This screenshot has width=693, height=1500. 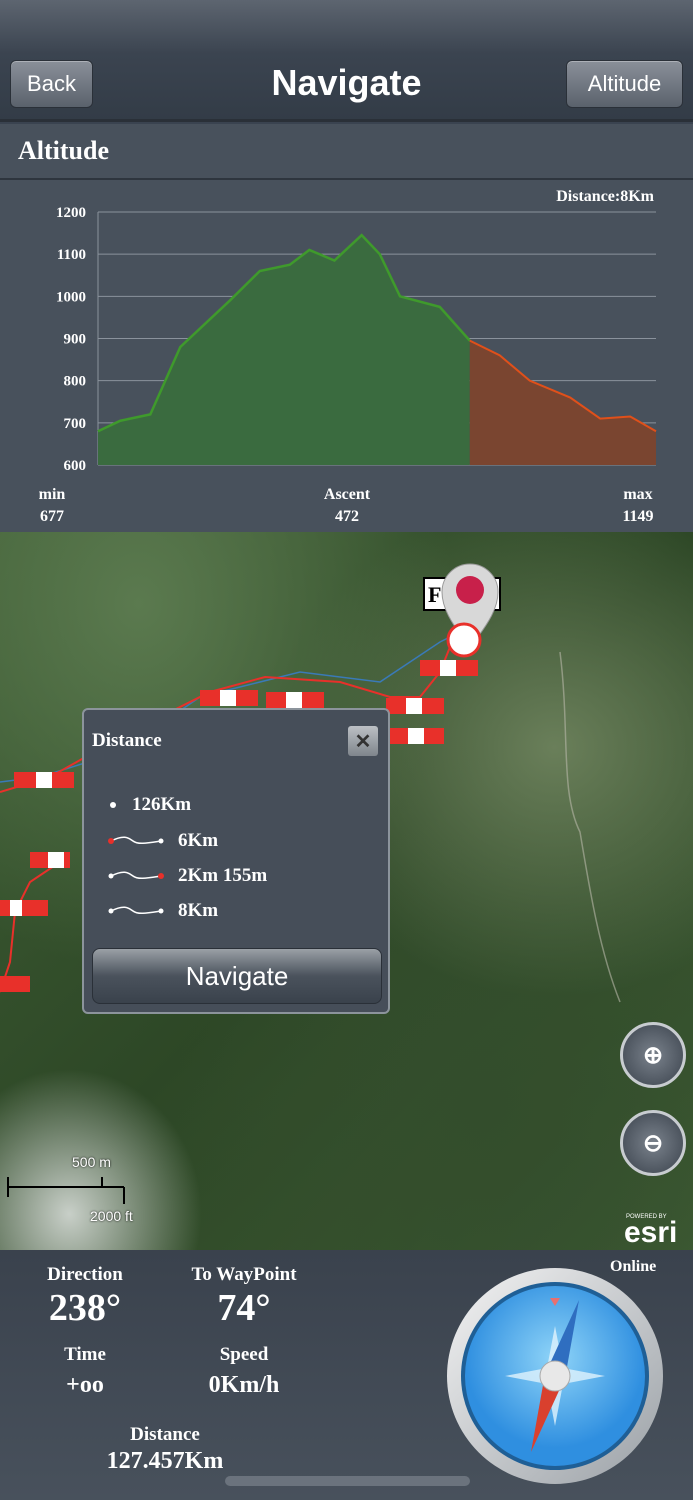 What do you see at coordinates (71, 255) in the screenshot?
I see `y-tick-label: 1100` at bounding box center [71, 255].